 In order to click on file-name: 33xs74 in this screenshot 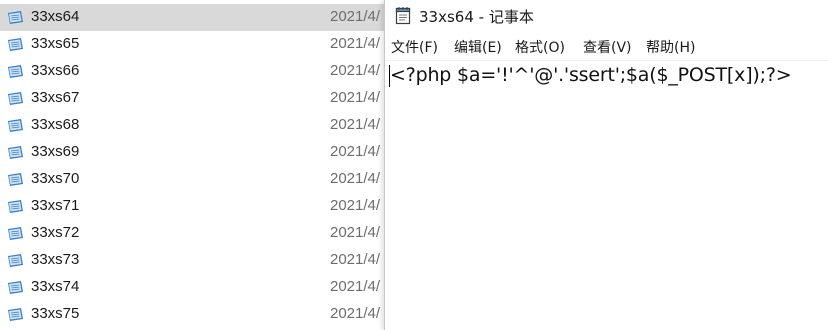, I will do `click(55, 286)`.